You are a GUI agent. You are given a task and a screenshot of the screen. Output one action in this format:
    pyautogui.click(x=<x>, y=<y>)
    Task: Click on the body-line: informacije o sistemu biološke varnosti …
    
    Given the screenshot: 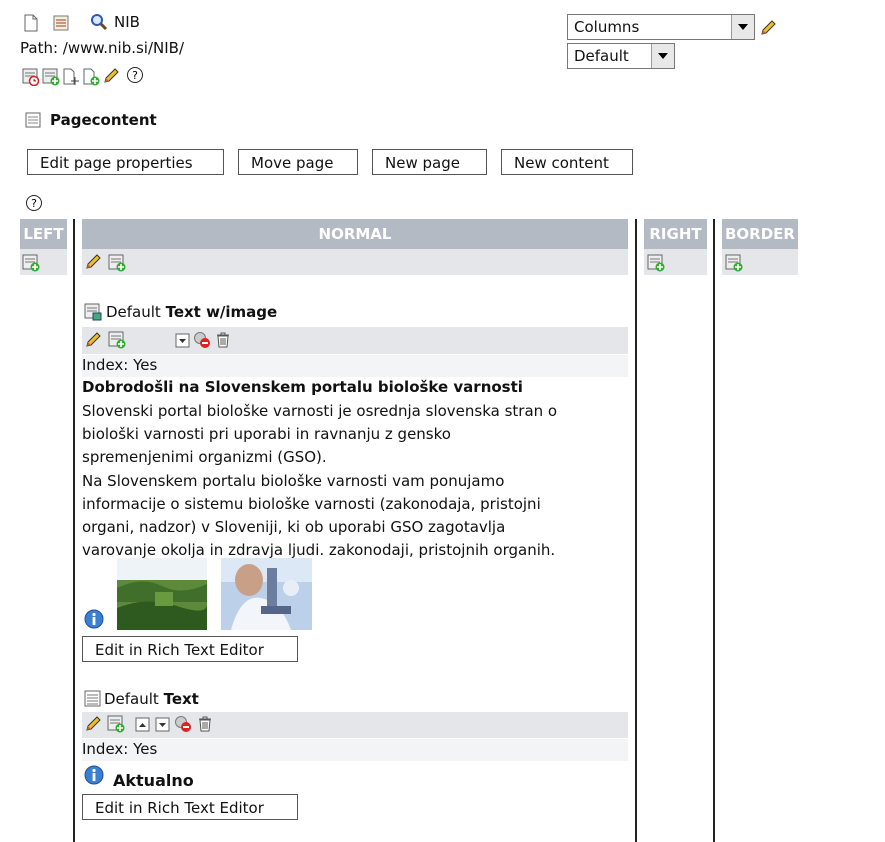 What is the action you would take?
    pyautogui.click(x=311, y=503)
    